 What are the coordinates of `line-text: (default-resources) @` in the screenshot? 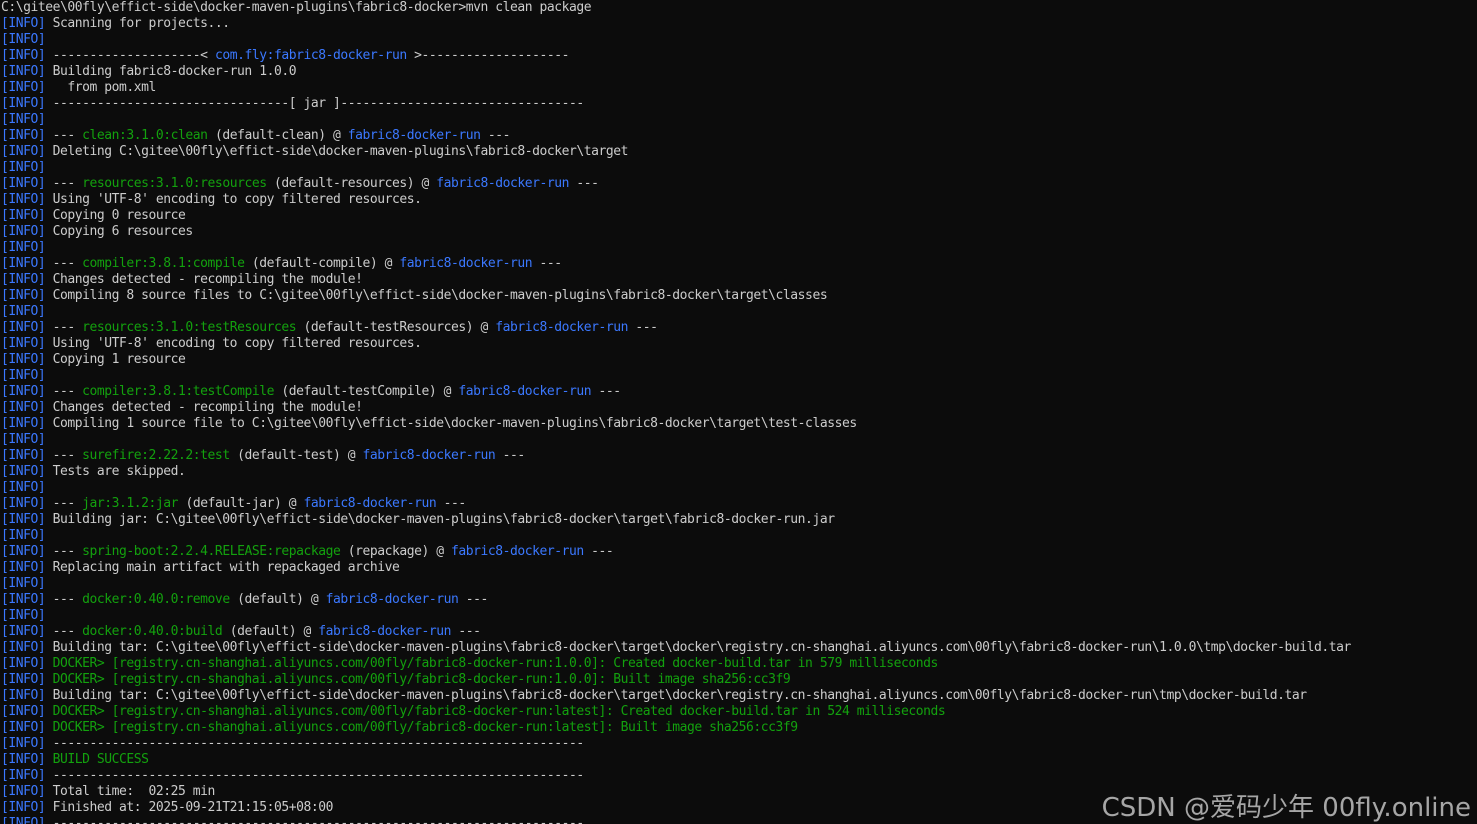 It's located at (351, 183).